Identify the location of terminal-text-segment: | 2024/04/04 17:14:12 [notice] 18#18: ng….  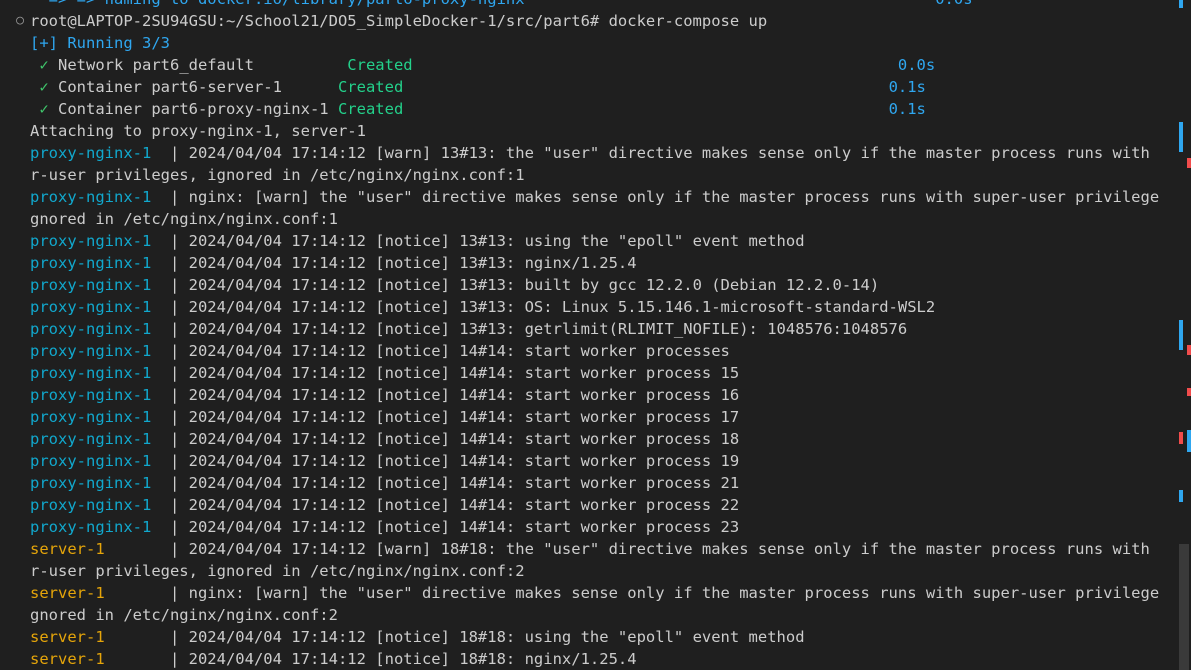
(403, 659).